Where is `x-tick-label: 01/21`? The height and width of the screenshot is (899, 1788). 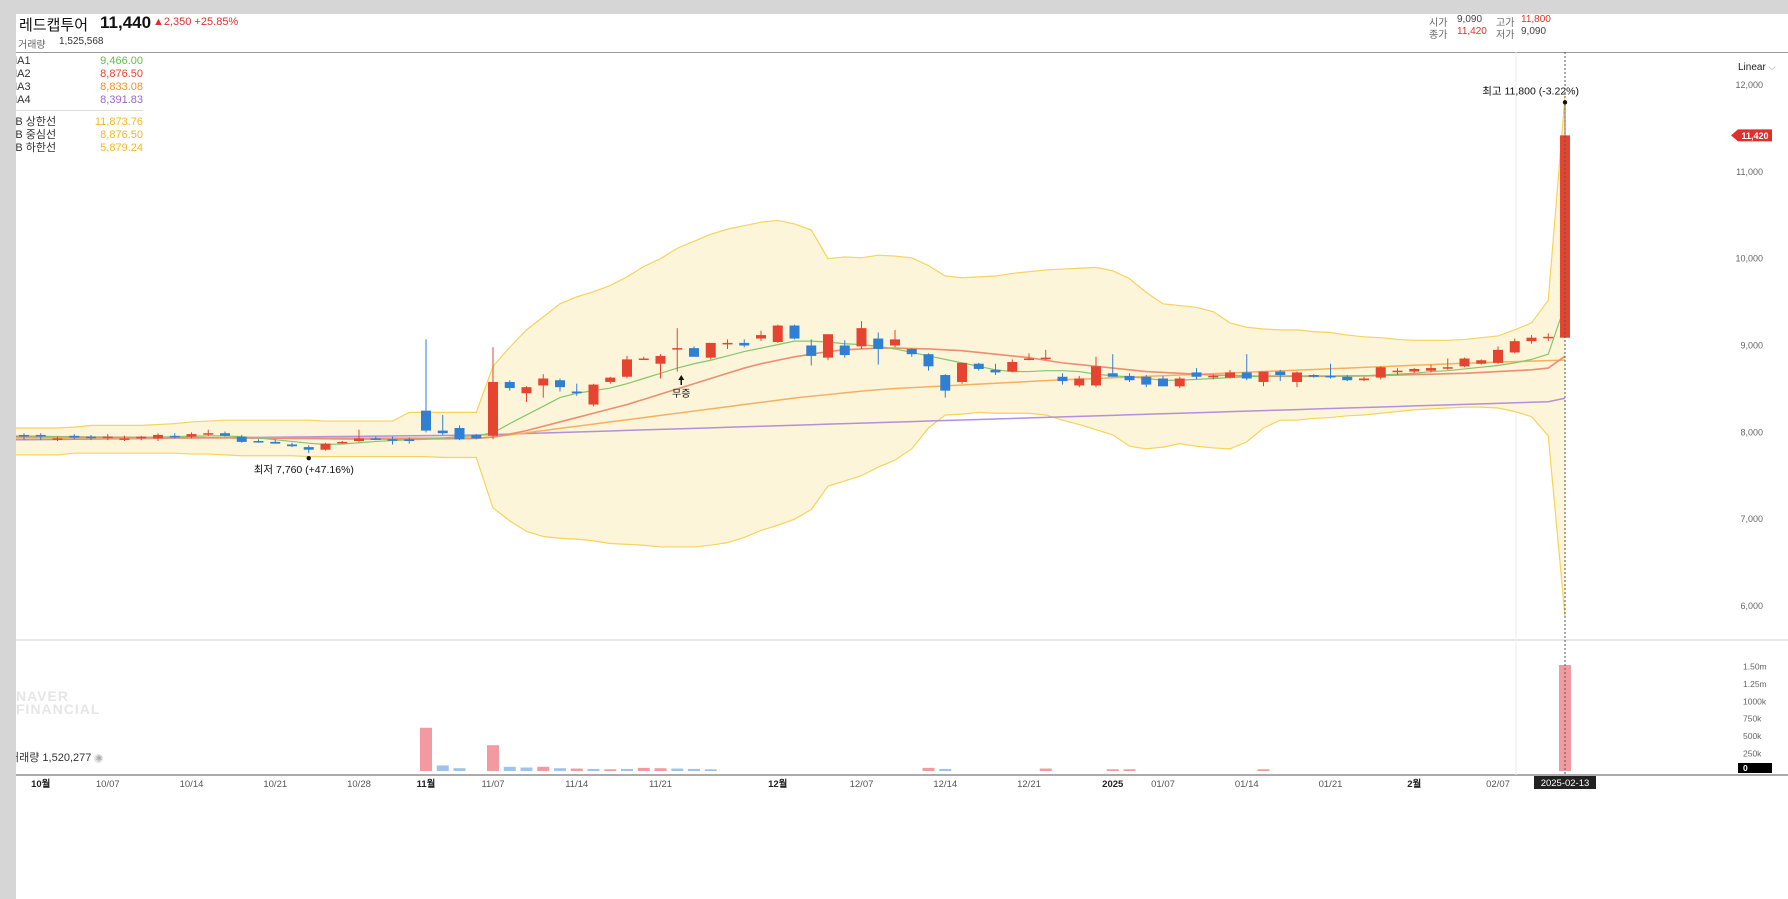
x-tick-label: 01/21 is located at coordinates (1331, 784).